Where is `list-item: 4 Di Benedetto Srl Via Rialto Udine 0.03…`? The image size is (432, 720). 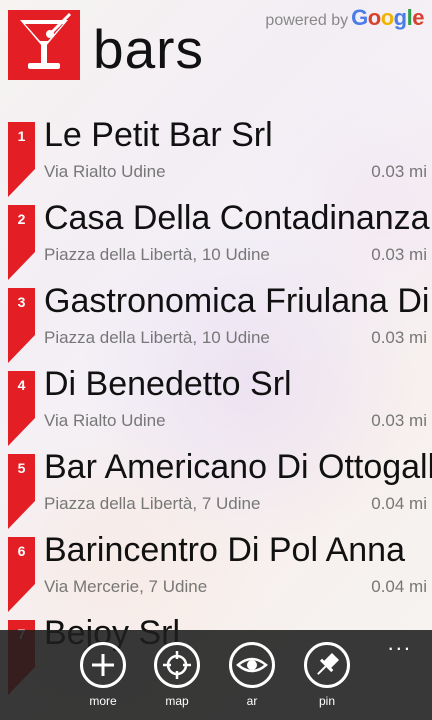 list-item: 4 Di Benedetto Srl Via Rialto Udine 0.03… is located at coordinates (216, 405).